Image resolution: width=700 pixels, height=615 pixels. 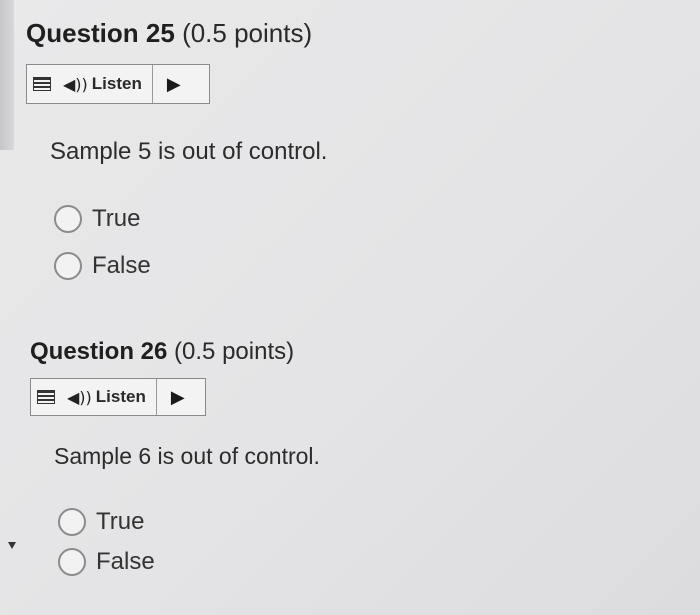 What do you see at coordinates (189, 151) in the screenshot?
I see `question-prompt: Sample 5 is out of control.` at bounding box center [189, 151].